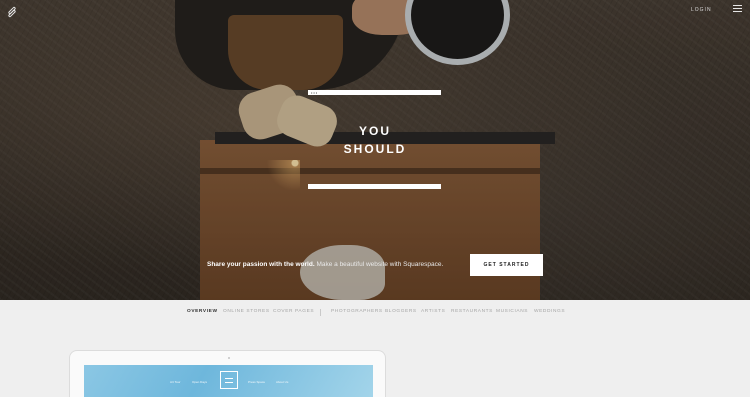 Image resolution: width=750 pixels, height=397 pixels. What do you see at coordinates (401, 311) in the screenshot?
I see `tab-bloggers: BLOGGERS` at bounding box center [401, 311].